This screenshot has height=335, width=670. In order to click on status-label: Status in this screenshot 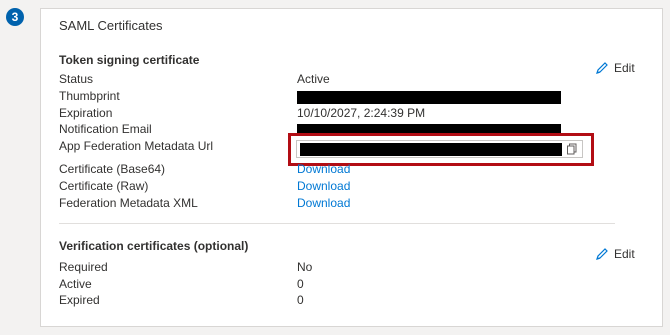, I will do `click(76, 79)`.